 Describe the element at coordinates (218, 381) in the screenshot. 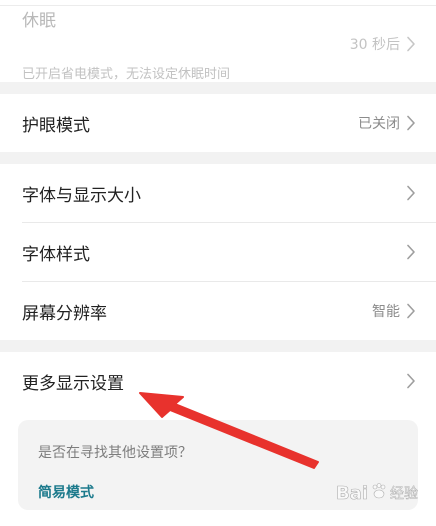

I see `more-display-settings-item: 更多显示设置` at that location.